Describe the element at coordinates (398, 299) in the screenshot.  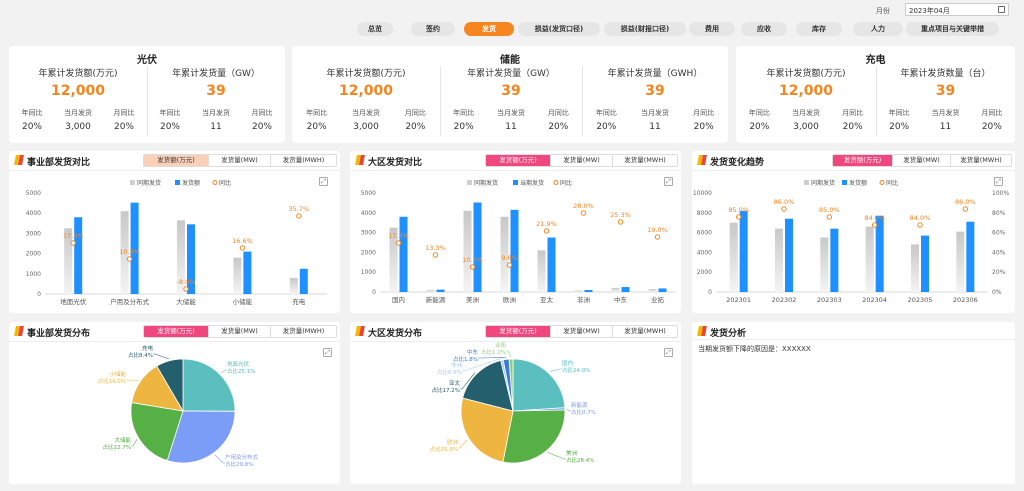
I see `x-tick-label: 国内` at that location.